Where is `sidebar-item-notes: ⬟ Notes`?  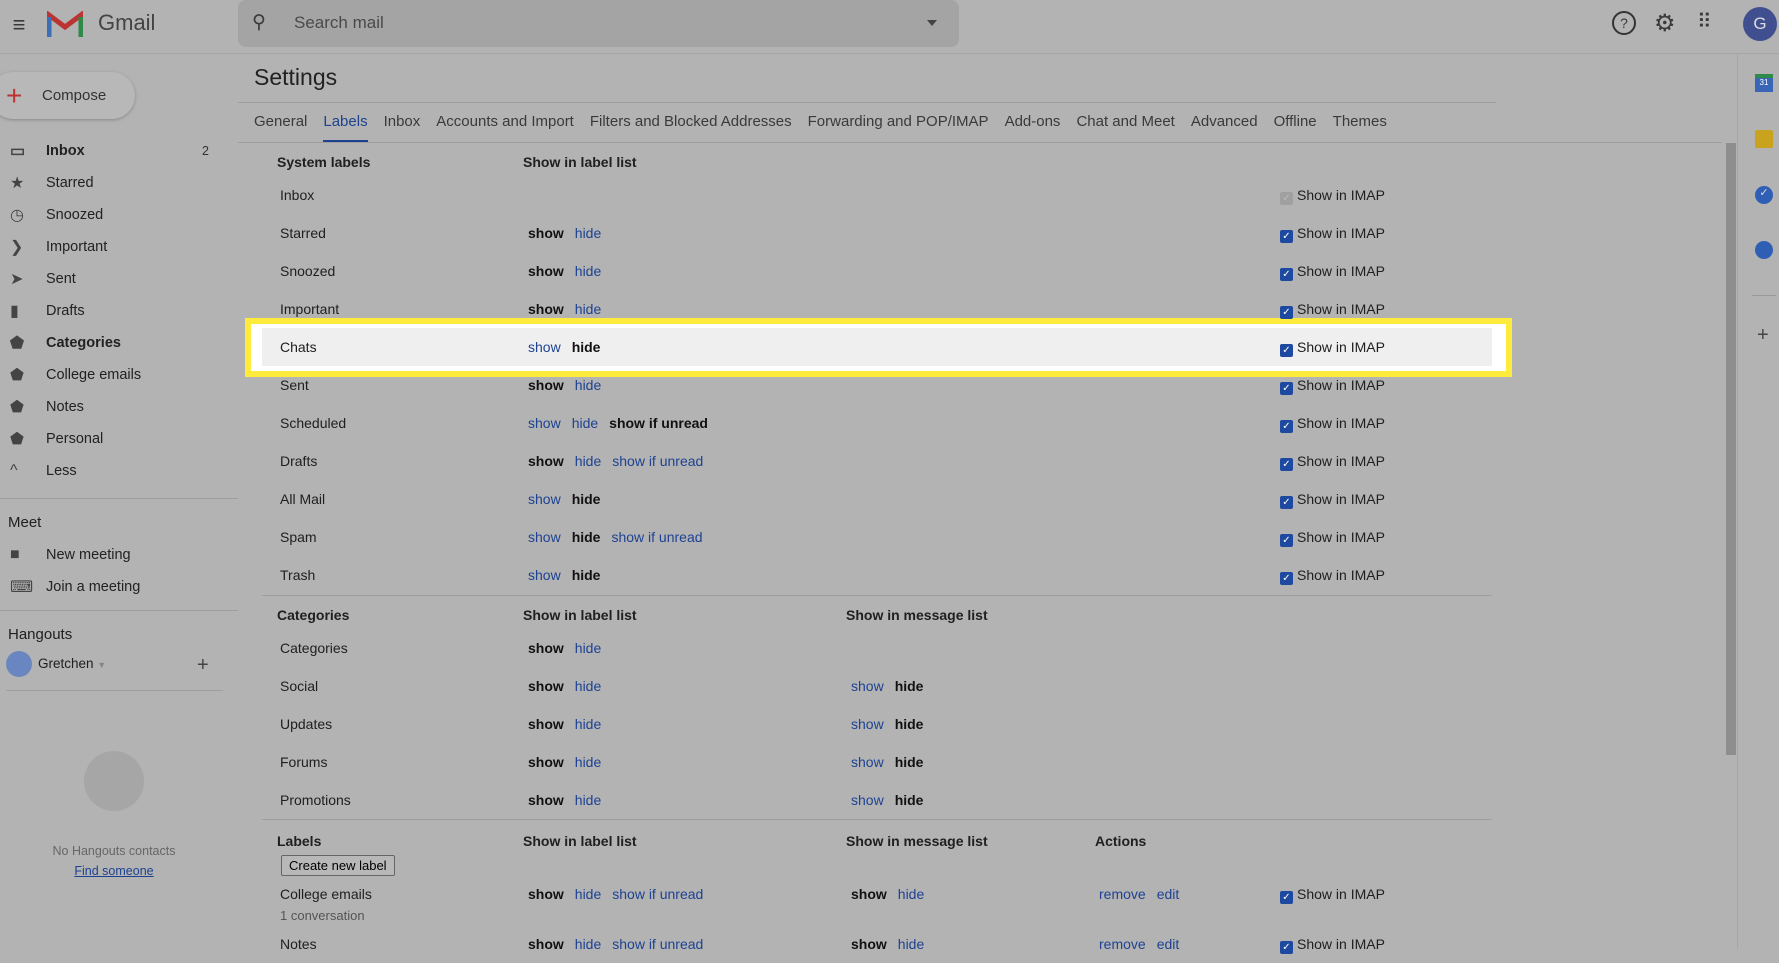 sidebar-item-notes: ⬟ Notes is located at coordinates (118, 407).